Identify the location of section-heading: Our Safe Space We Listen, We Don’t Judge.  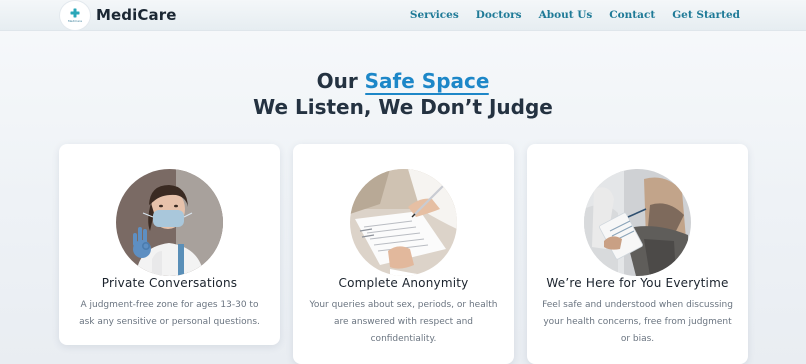
(403, 94).